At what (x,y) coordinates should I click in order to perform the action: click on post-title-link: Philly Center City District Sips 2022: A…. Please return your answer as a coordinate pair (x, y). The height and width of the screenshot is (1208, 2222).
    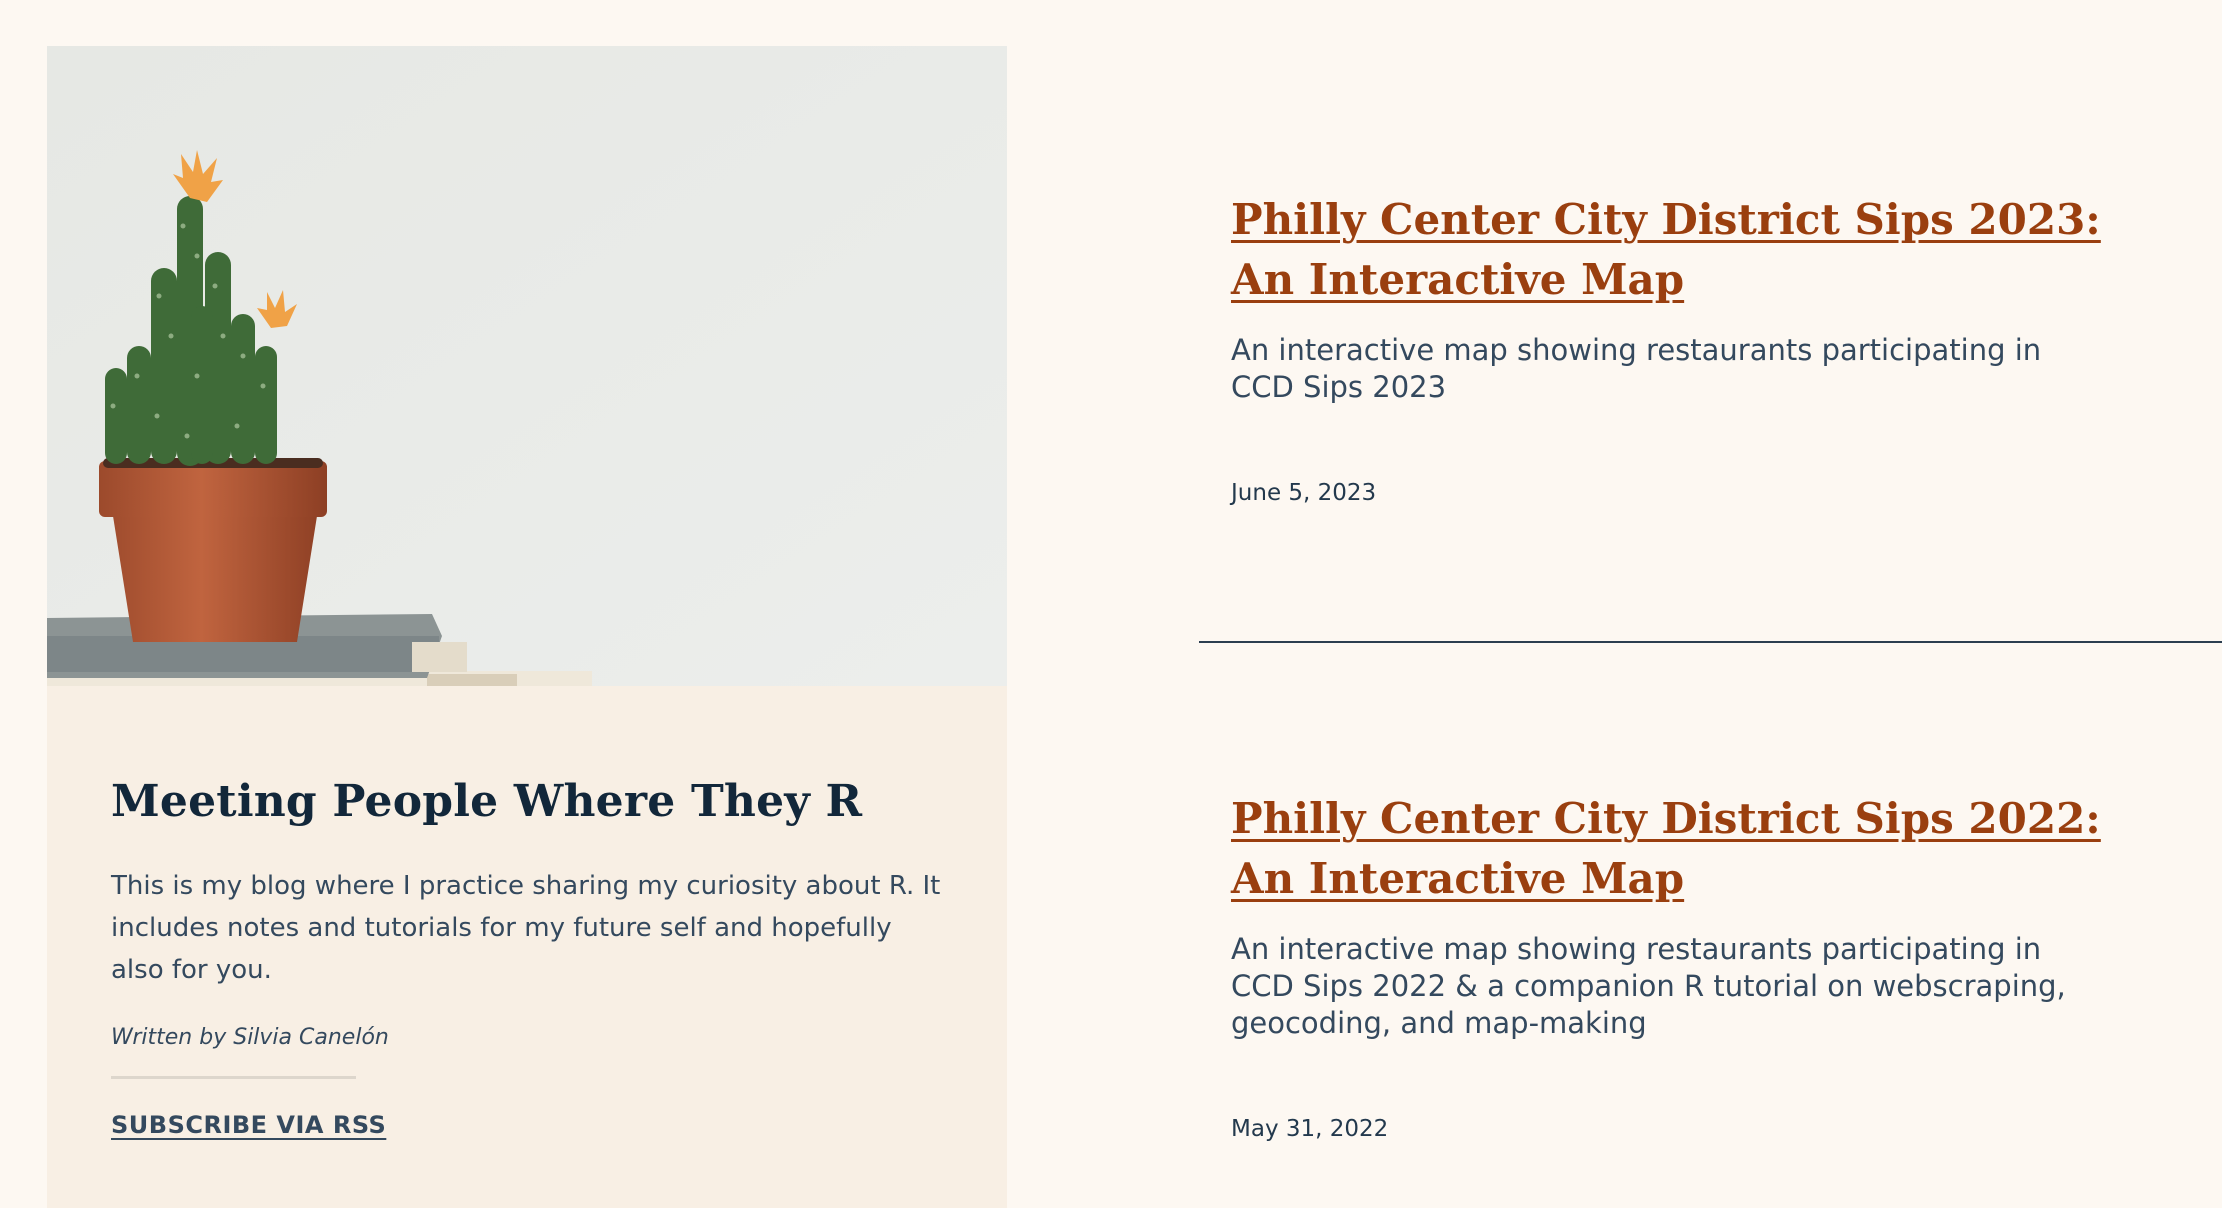
    Looking at the image, I should click on (1666, 849).